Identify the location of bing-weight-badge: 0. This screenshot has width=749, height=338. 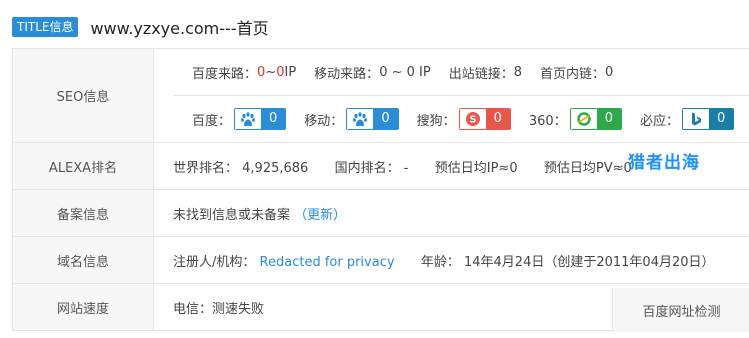
(708, 119).